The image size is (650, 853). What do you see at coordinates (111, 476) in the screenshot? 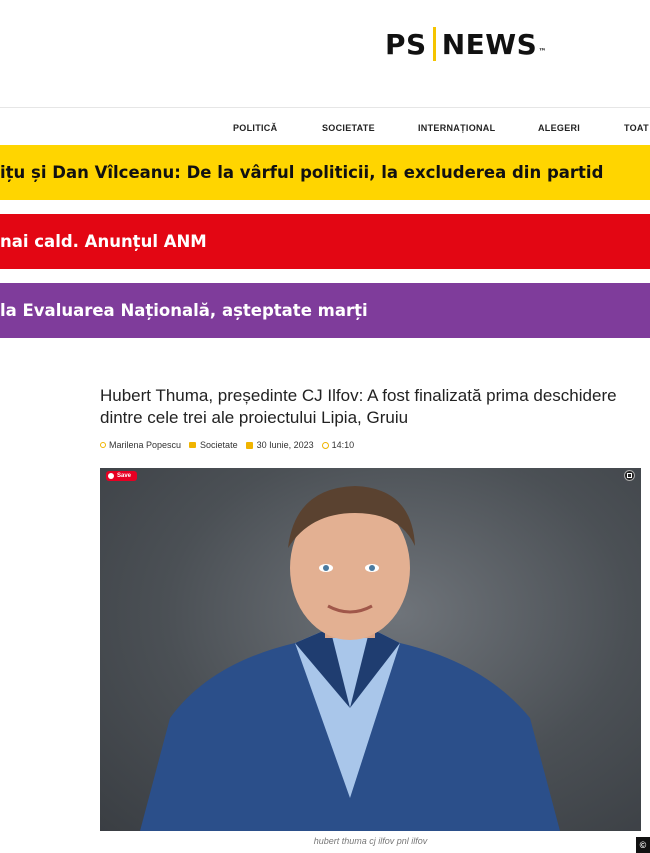
I see `pinterest-icon` at bounding box center [111, 476].